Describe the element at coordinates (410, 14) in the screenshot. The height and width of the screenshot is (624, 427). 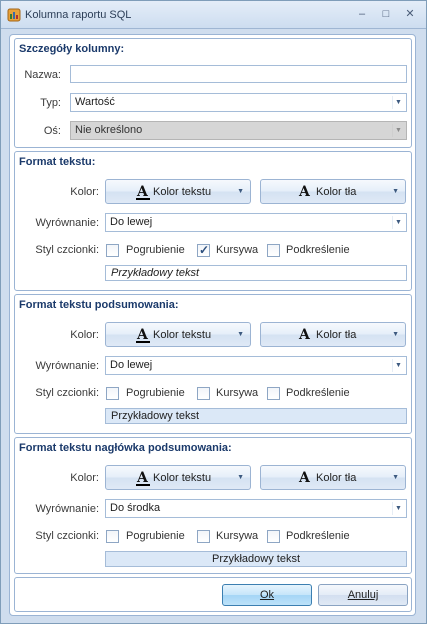
I see `close-button: ✕` at that location.